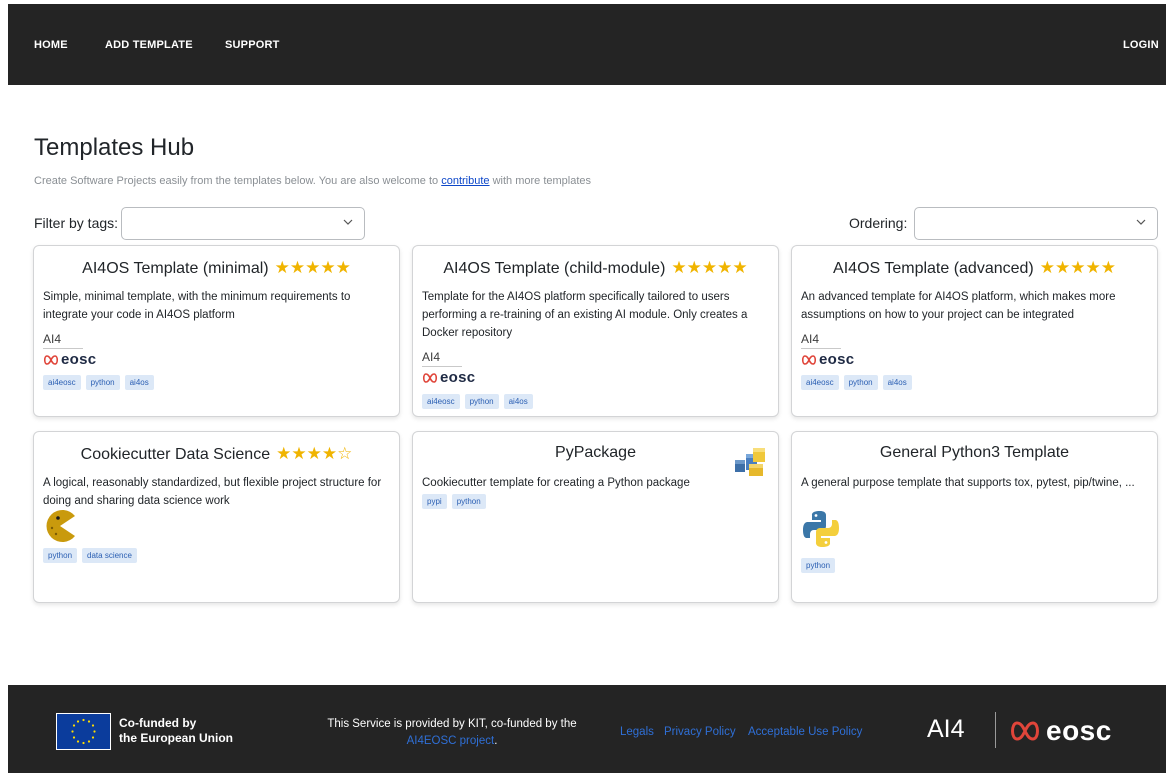 The width and height of the screenshot is (1166, 773). What do you see at coordinates (1036, 223) in the screenshot?
I see `ordering-select` at bounding box center [1036, 223].